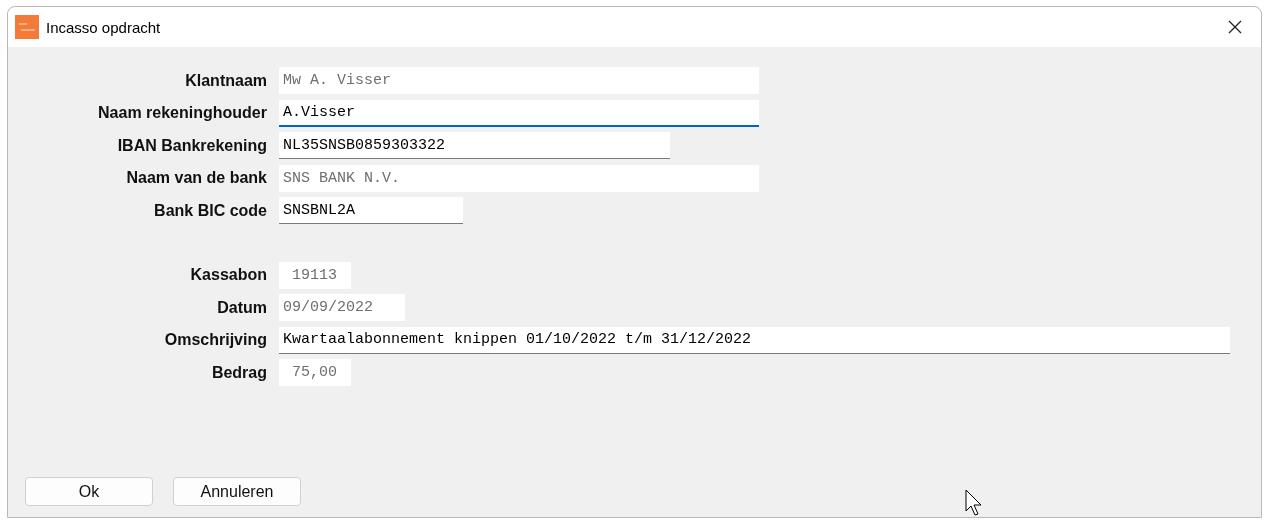 The image size is (1268, 520). I want to click on input-field: NL35SNSB0859303322, so click(474, 146).